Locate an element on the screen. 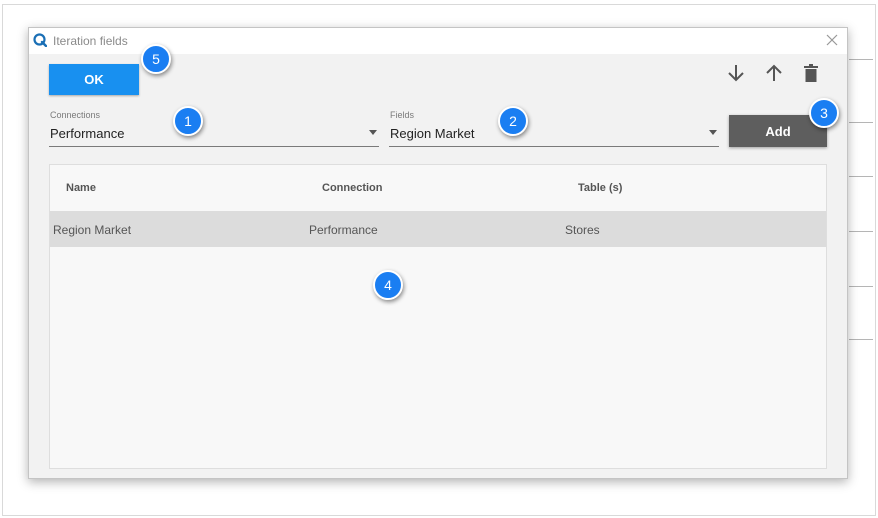 Image resolution: width=878 pixels, height=518 pixels. callout-badge-1: 1 is located at coordinates (188, 121).